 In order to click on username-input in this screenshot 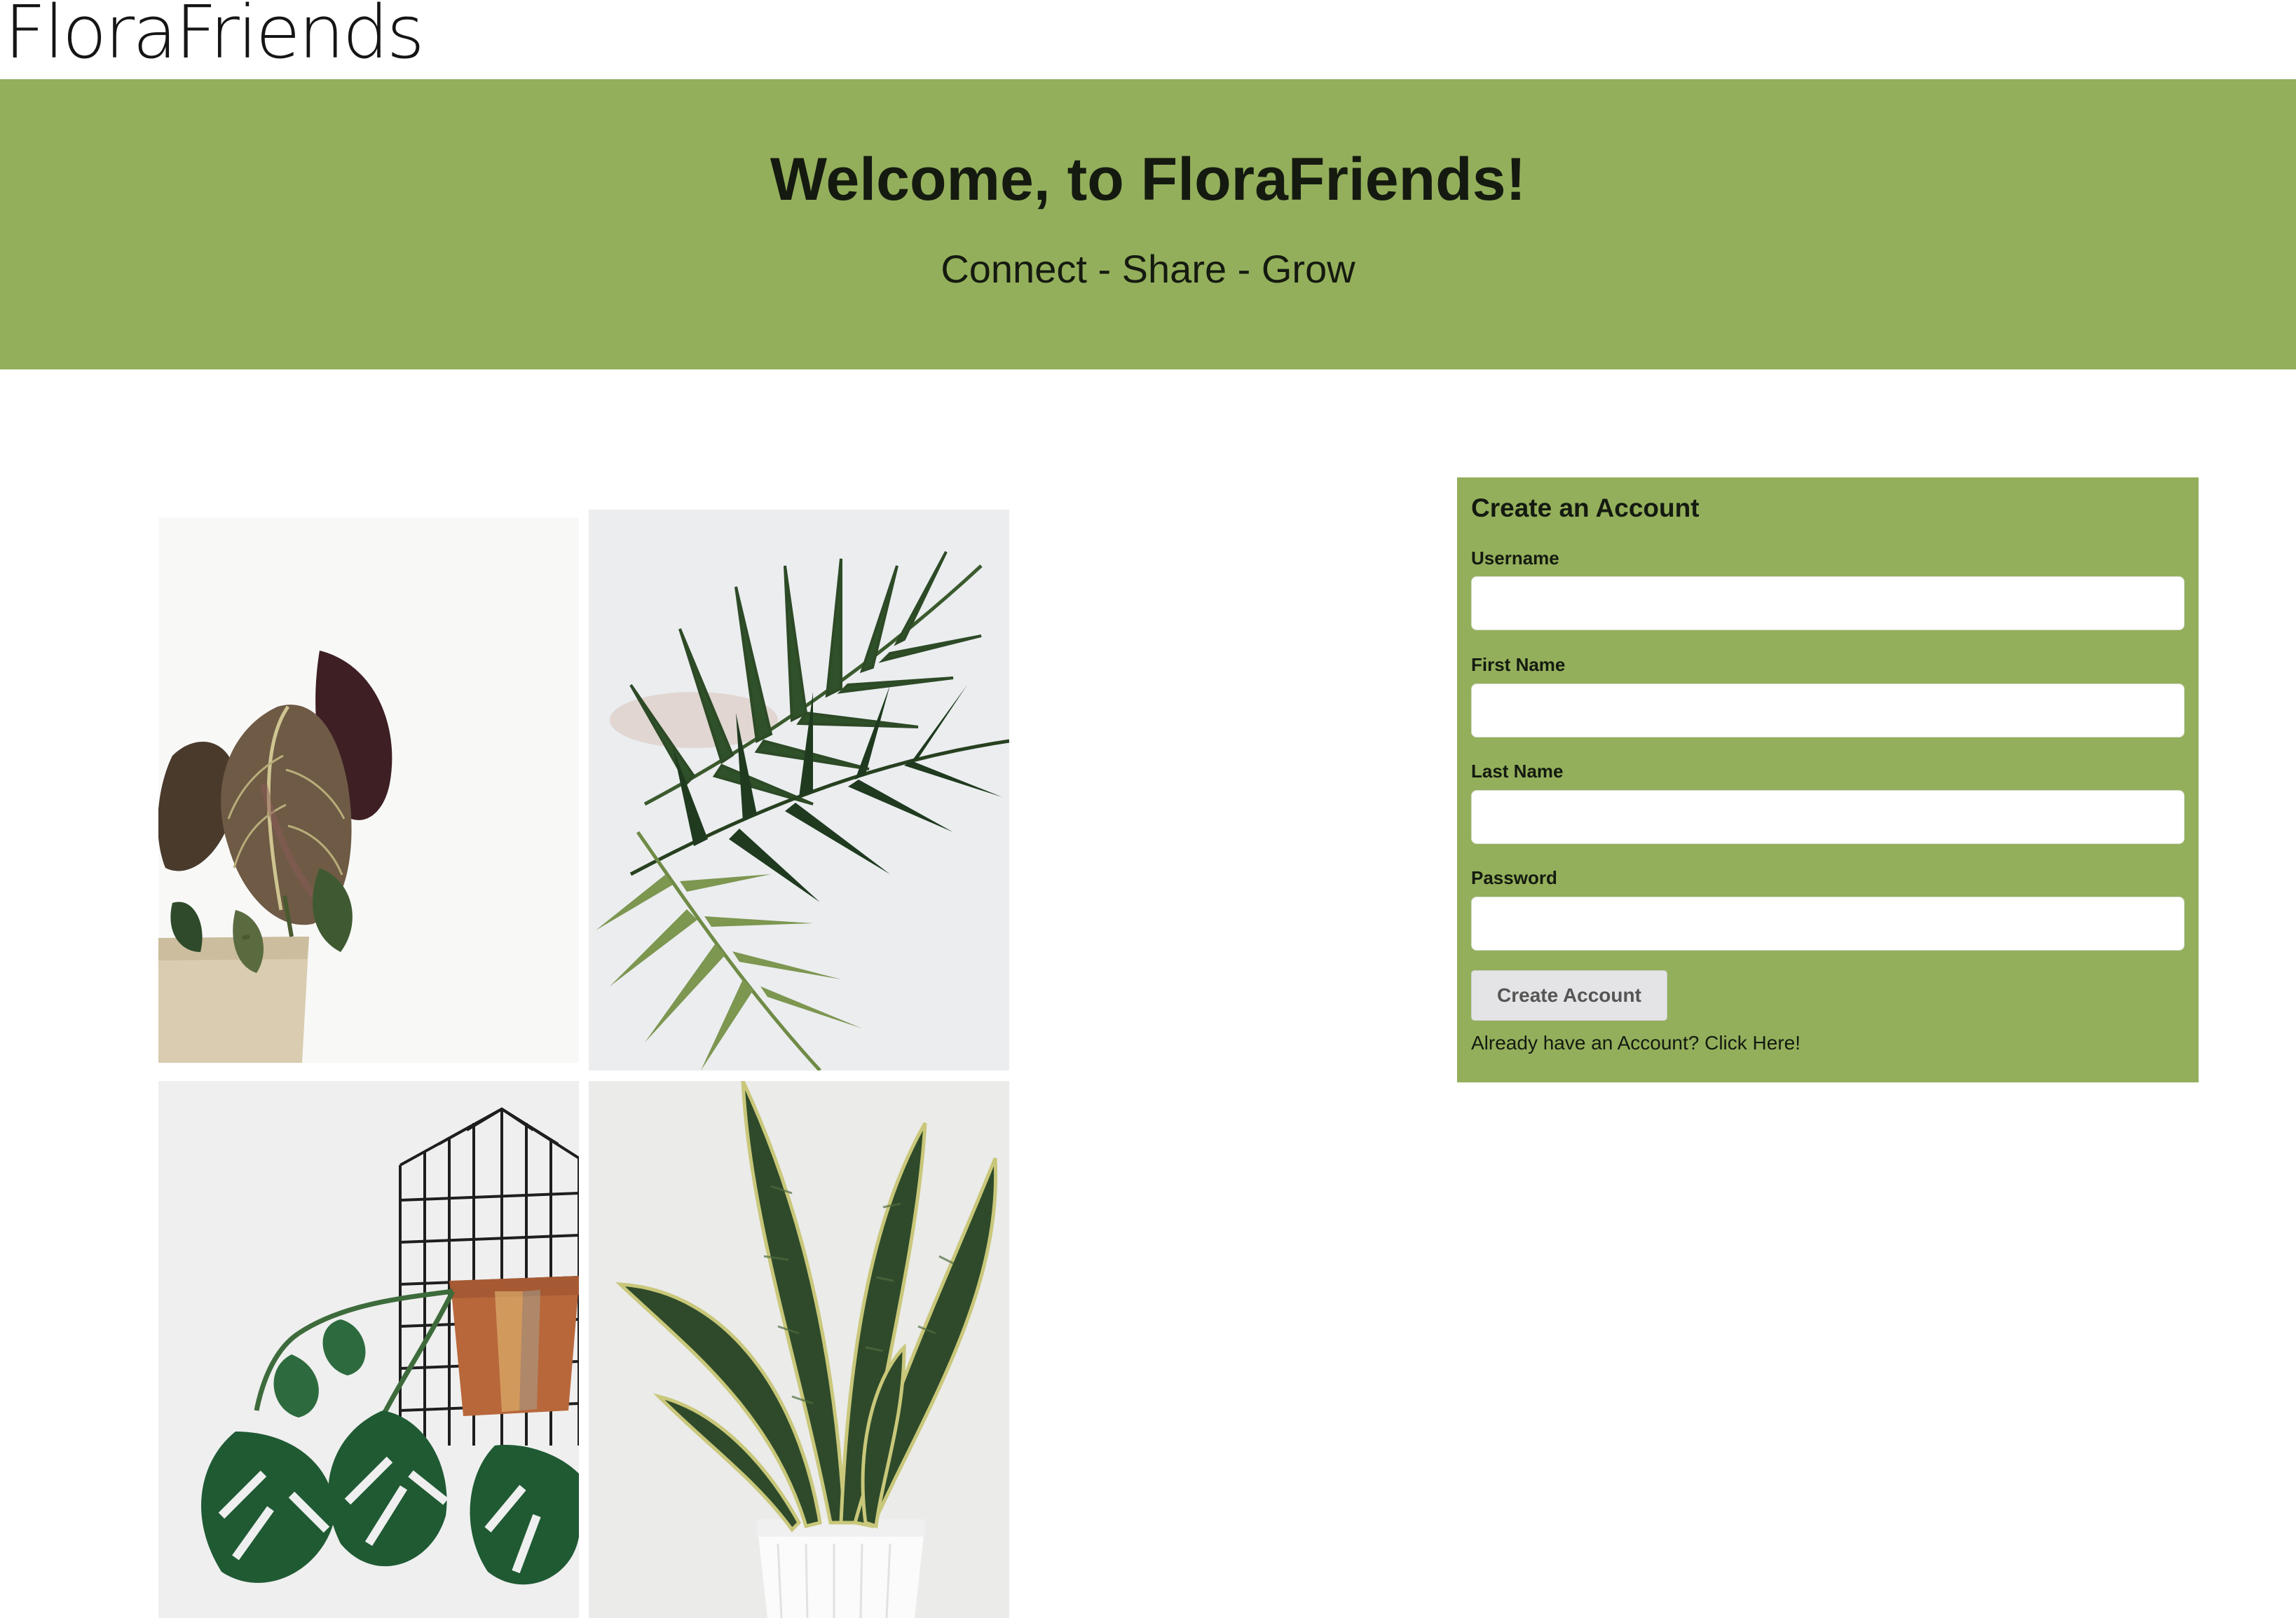, I will do `click(1828, 603)`.